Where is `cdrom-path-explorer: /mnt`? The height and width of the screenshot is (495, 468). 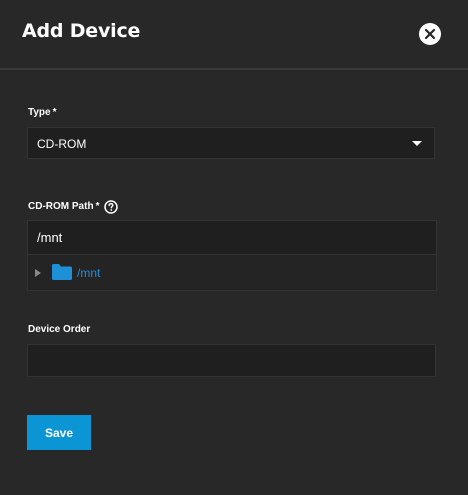 cdrom-path-explorer: /mnt is located at coordinates (232, 255).